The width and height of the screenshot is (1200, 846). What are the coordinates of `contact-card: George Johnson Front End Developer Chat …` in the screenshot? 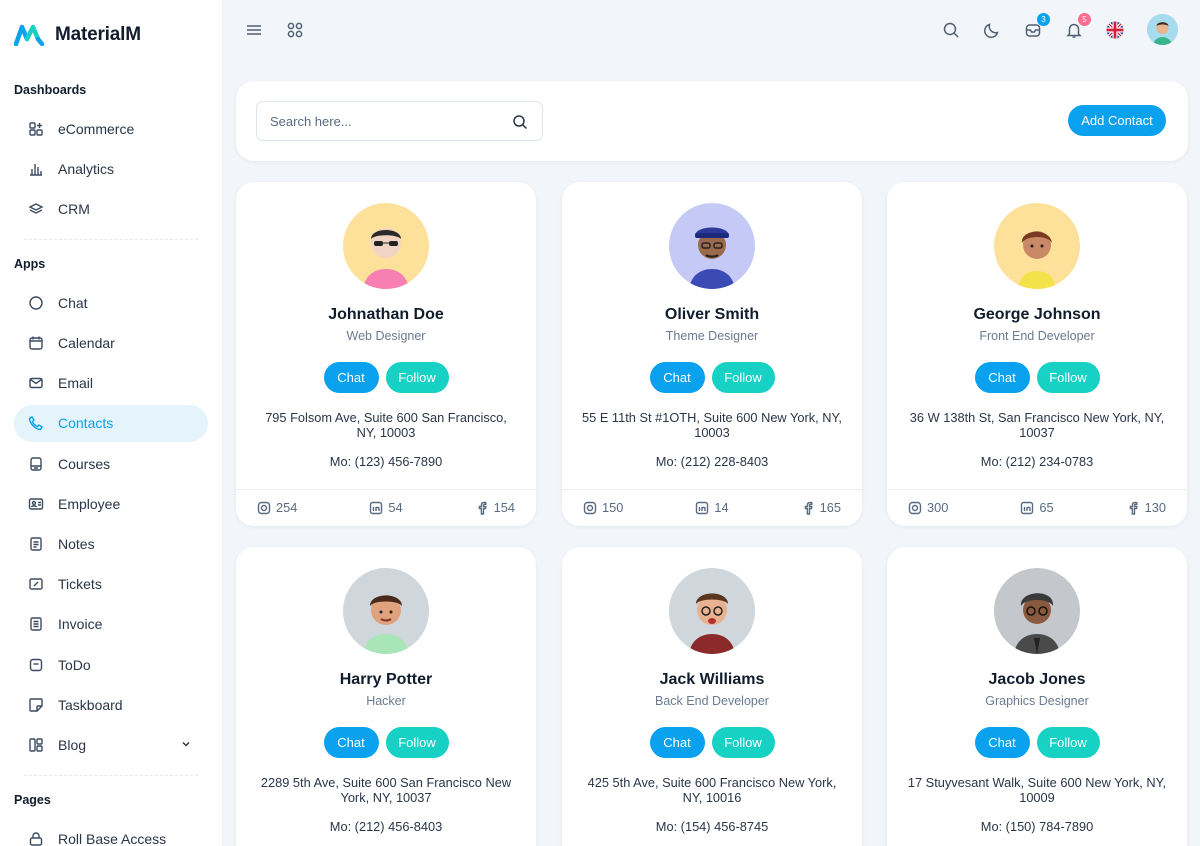 It's located at (1037, 354).